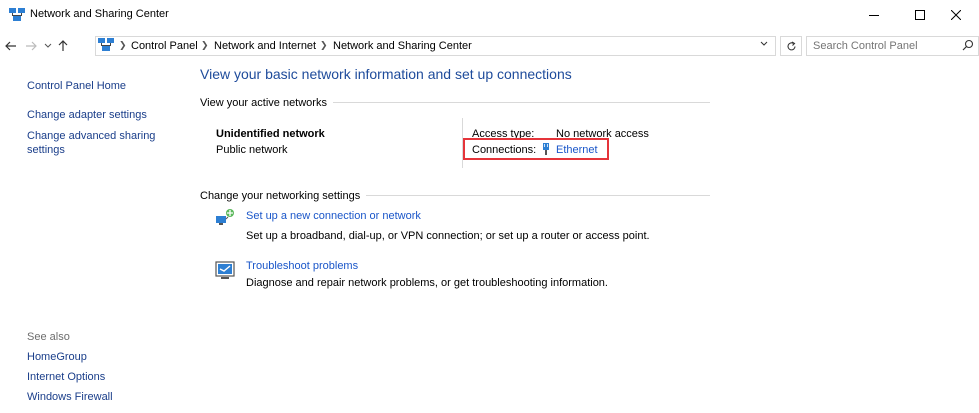  I want to click on refresh-icon, so click(791, 45).